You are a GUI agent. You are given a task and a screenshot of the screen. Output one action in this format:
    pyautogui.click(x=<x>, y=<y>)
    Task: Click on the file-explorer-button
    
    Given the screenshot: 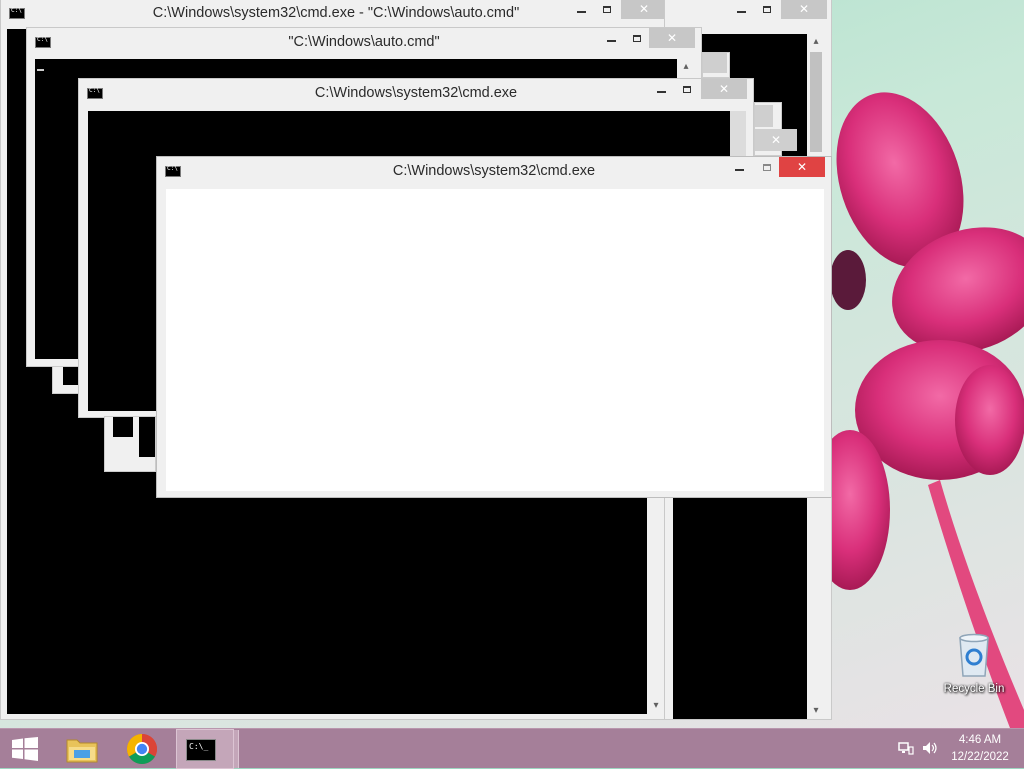 What is the action you would take?
    pyautogui.click(x=82, y=749)
    